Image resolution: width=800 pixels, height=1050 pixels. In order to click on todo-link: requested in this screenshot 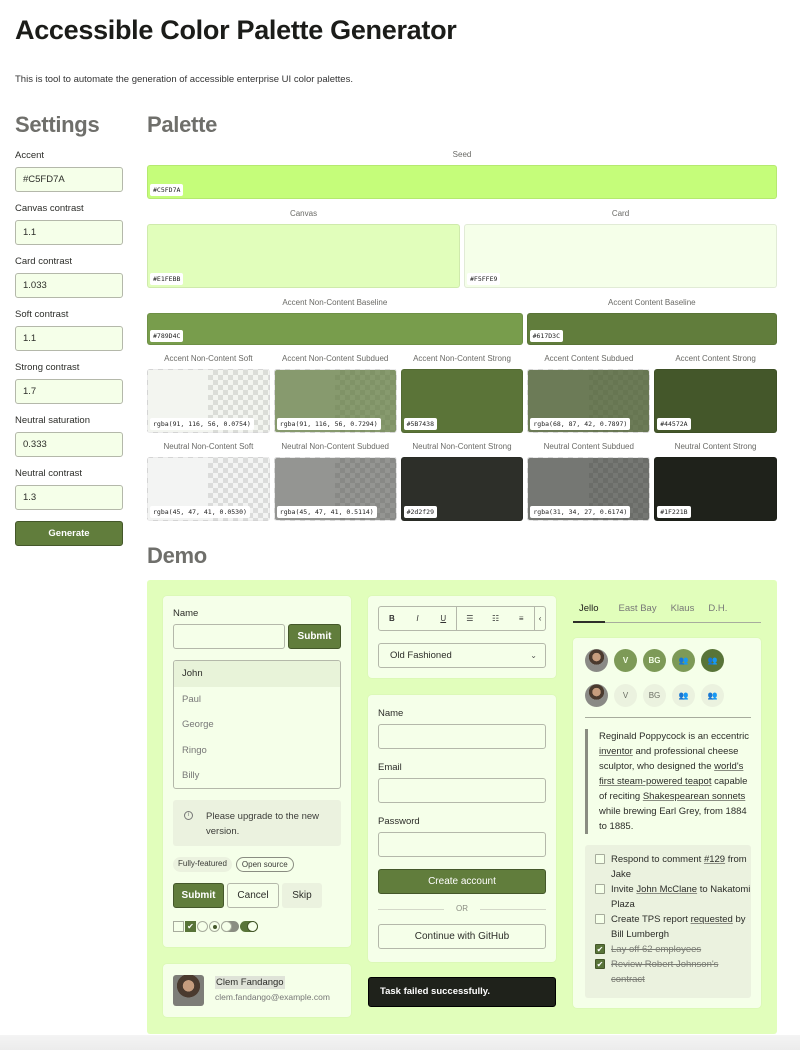, I will do `click(712, 919)`.